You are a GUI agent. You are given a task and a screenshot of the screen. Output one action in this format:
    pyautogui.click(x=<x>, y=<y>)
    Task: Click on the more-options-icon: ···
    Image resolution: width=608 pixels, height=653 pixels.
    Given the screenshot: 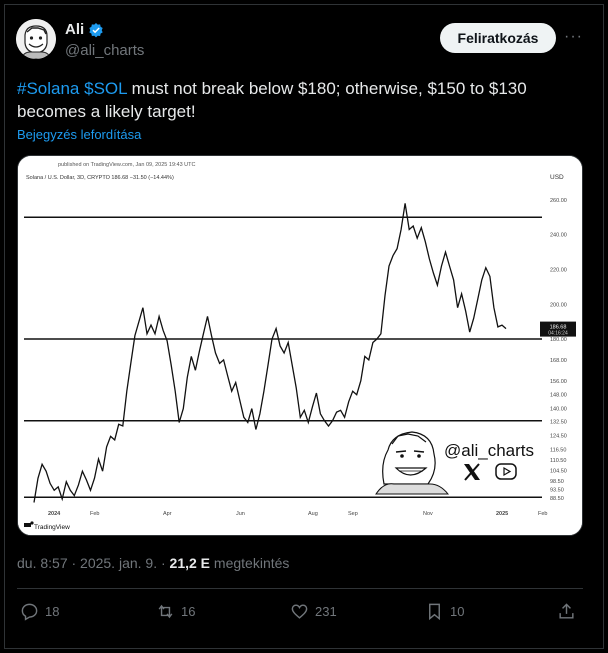 What is the action you would take?
    pyautogui.click(x=574, y=38)
    